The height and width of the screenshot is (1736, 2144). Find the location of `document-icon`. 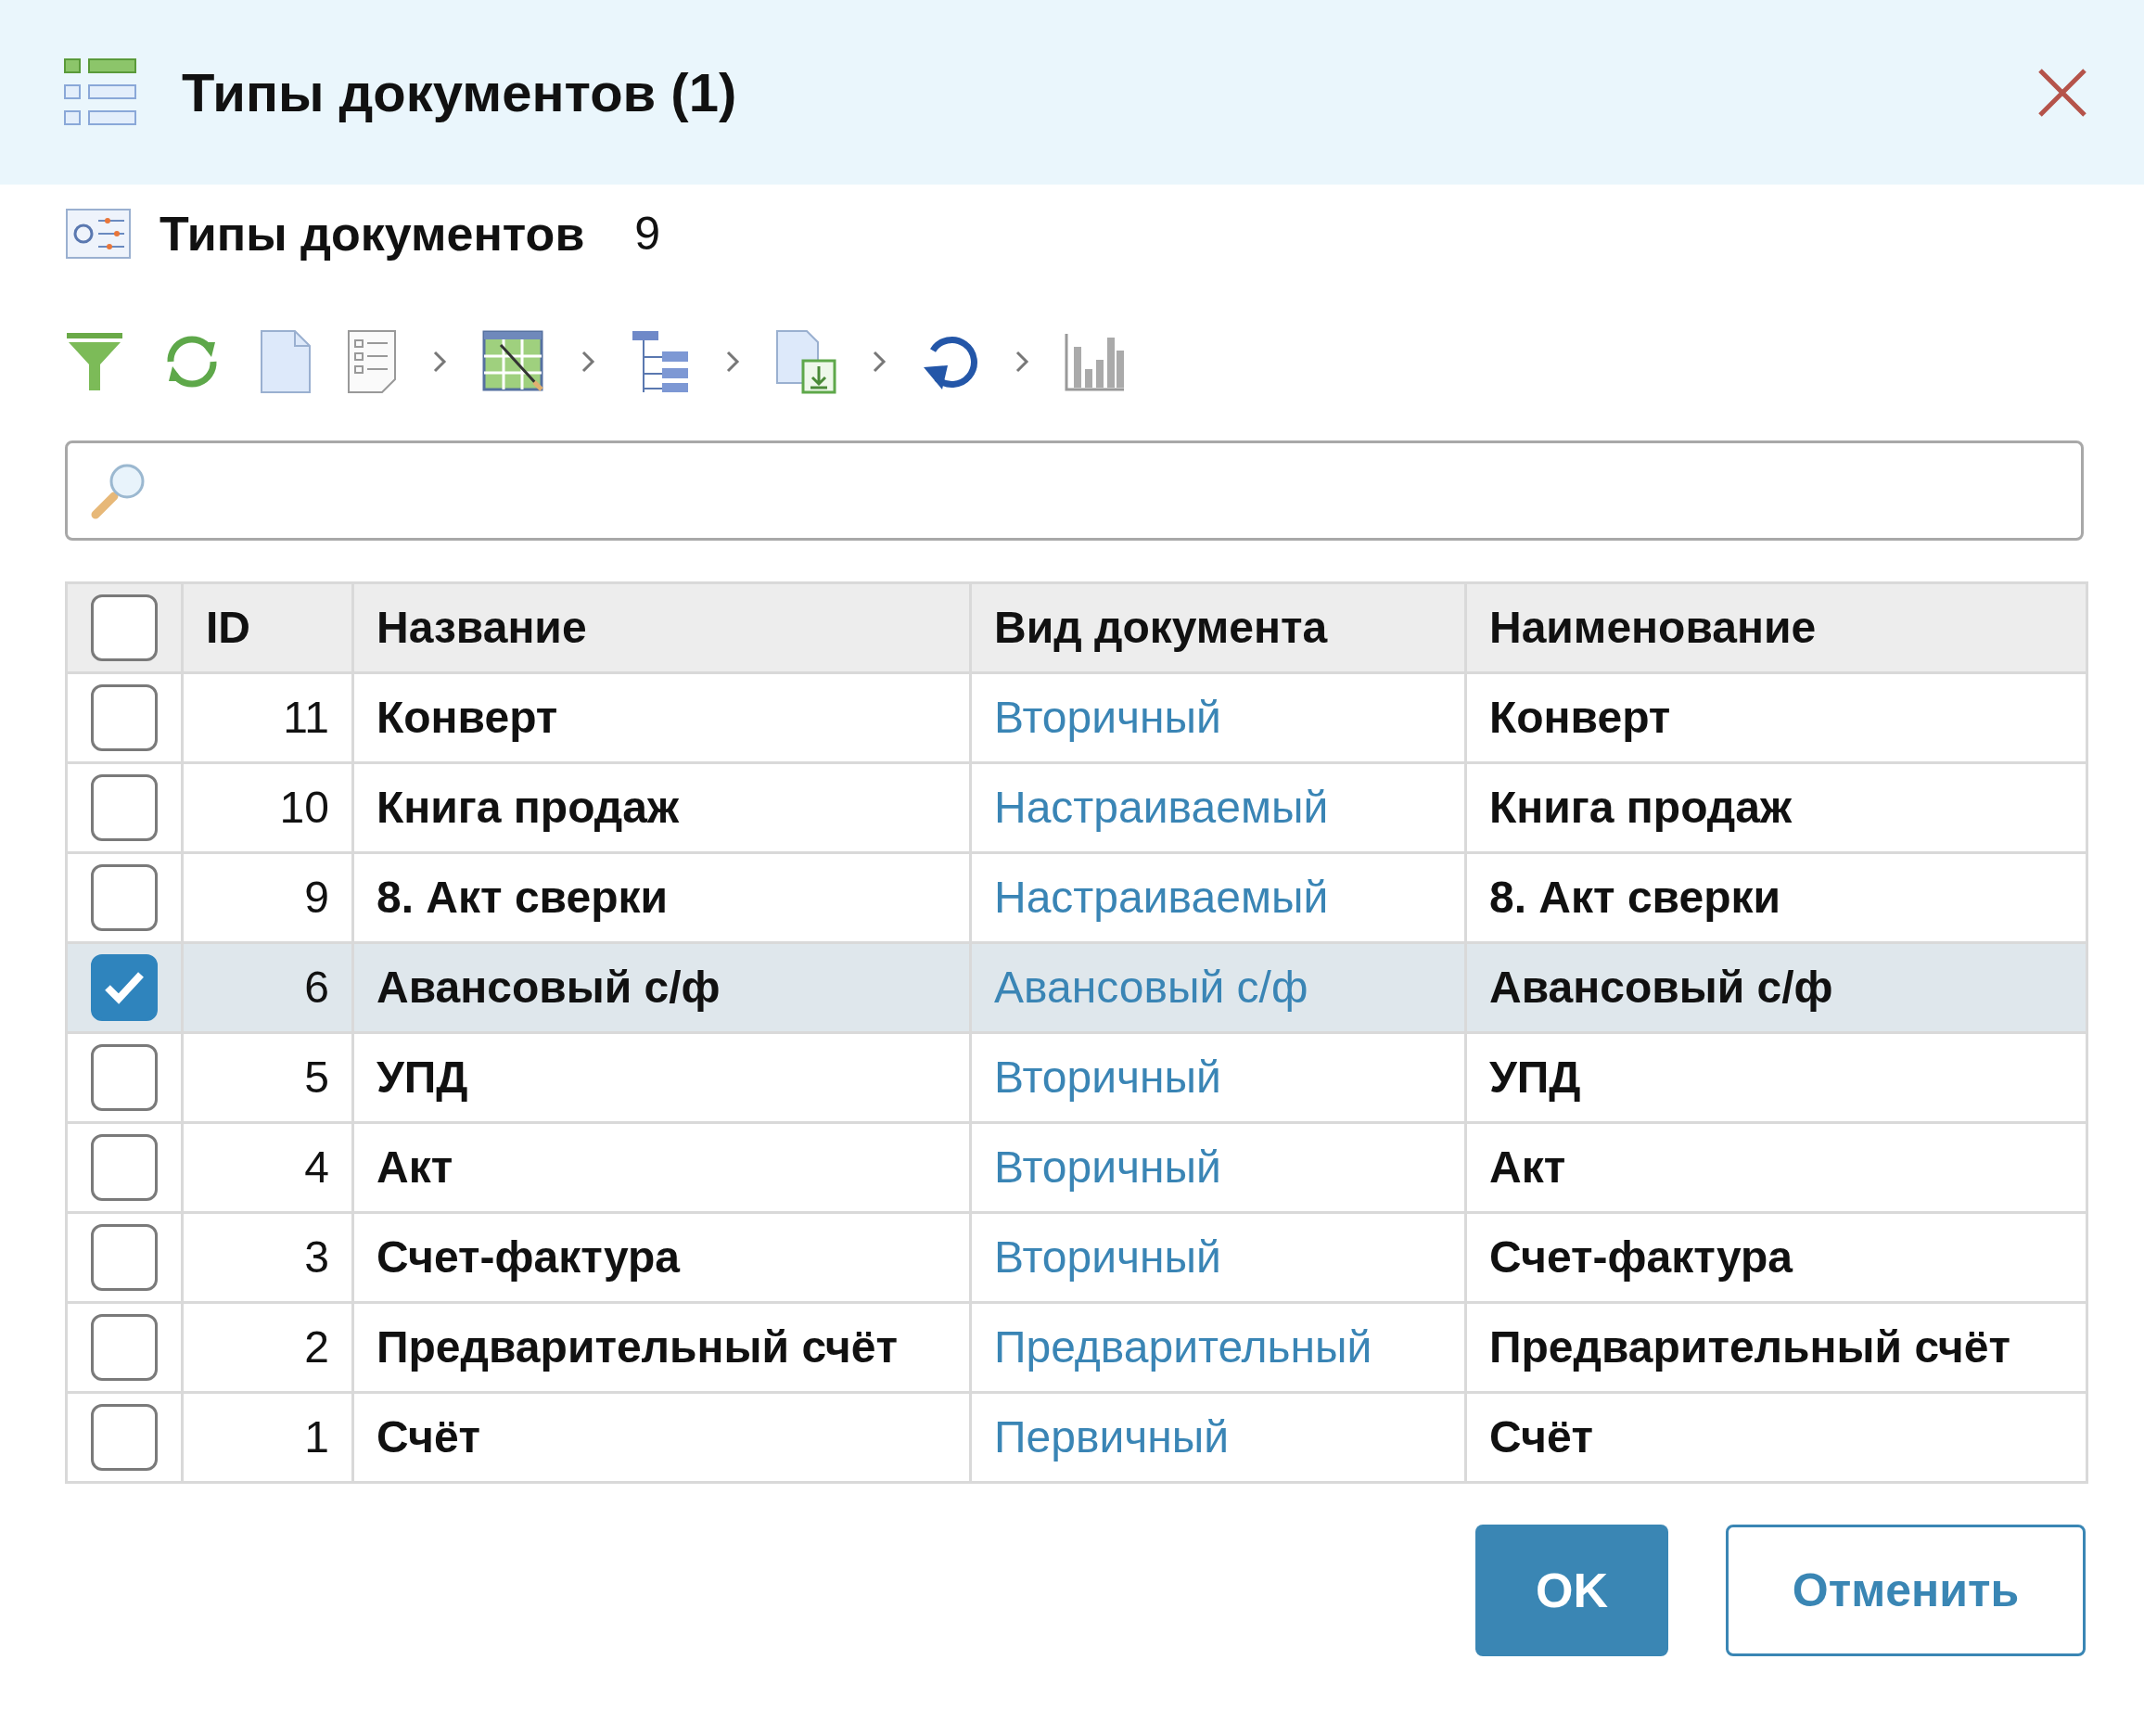

document-icon is located at coordinates (286, 361).